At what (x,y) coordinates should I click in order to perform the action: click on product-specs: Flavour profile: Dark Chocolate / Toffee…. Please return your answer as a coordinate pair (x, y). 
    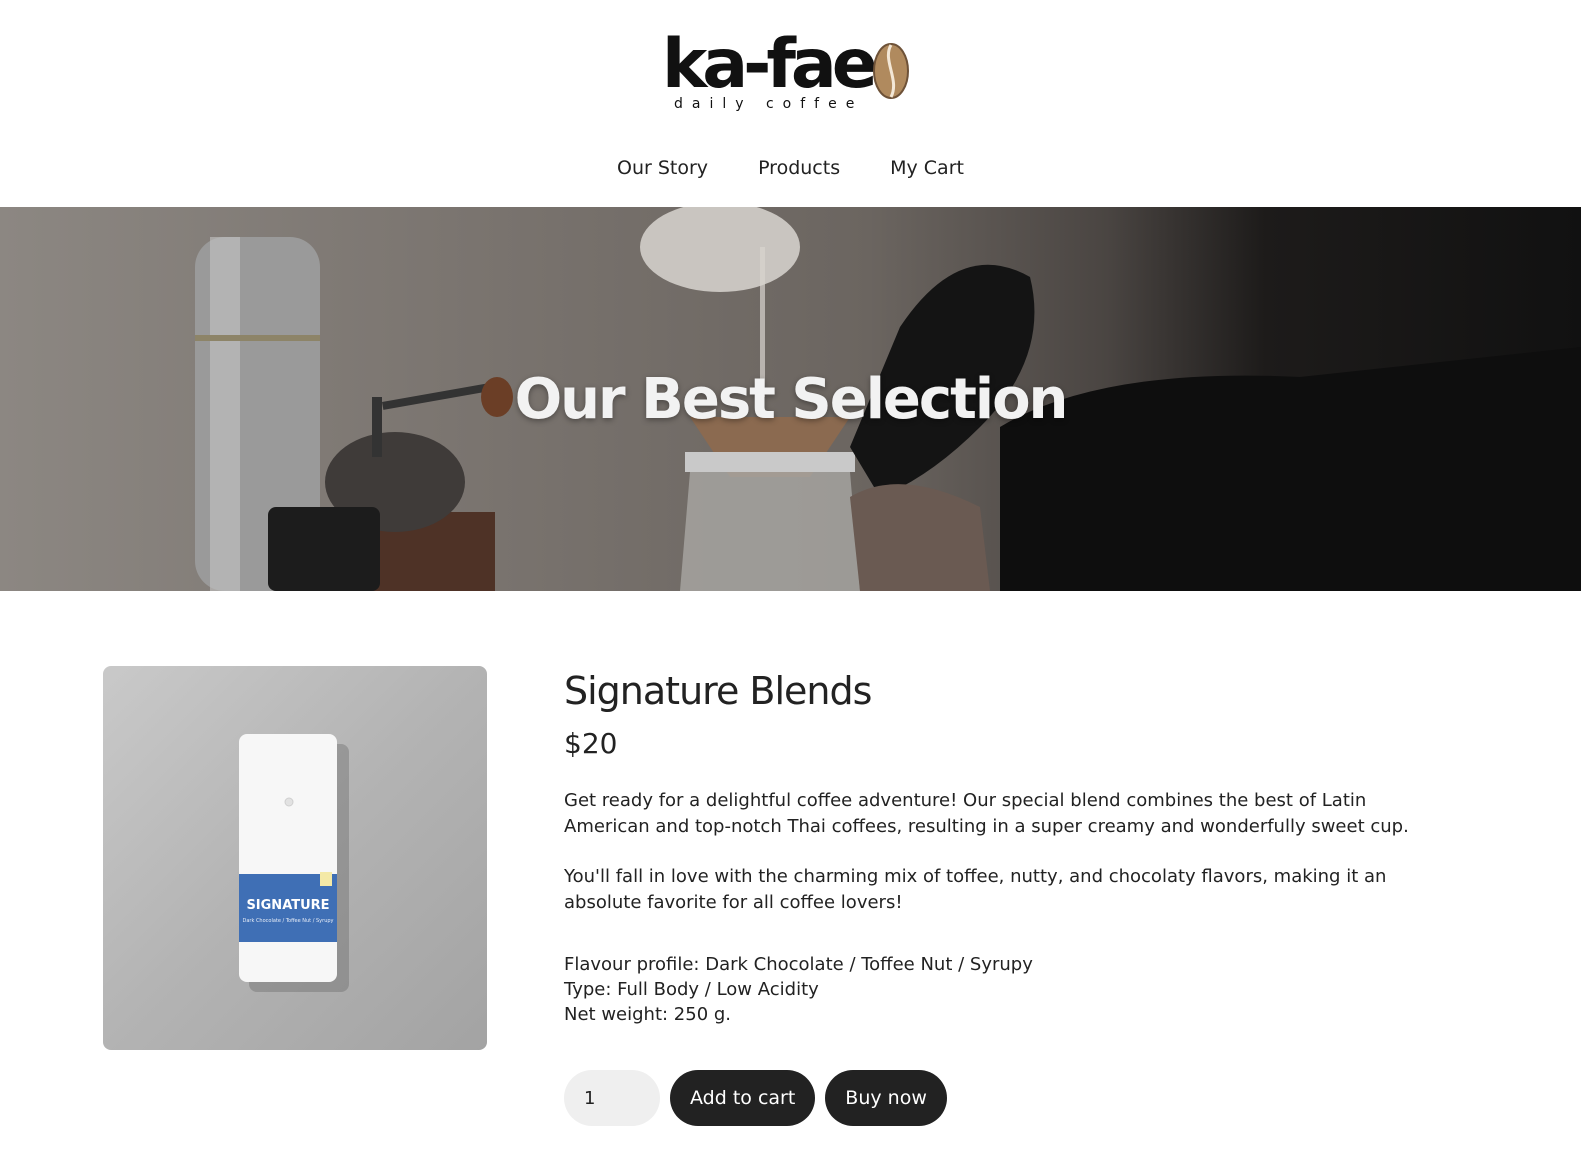
    Looking at the image, I should click on (1014, 989).